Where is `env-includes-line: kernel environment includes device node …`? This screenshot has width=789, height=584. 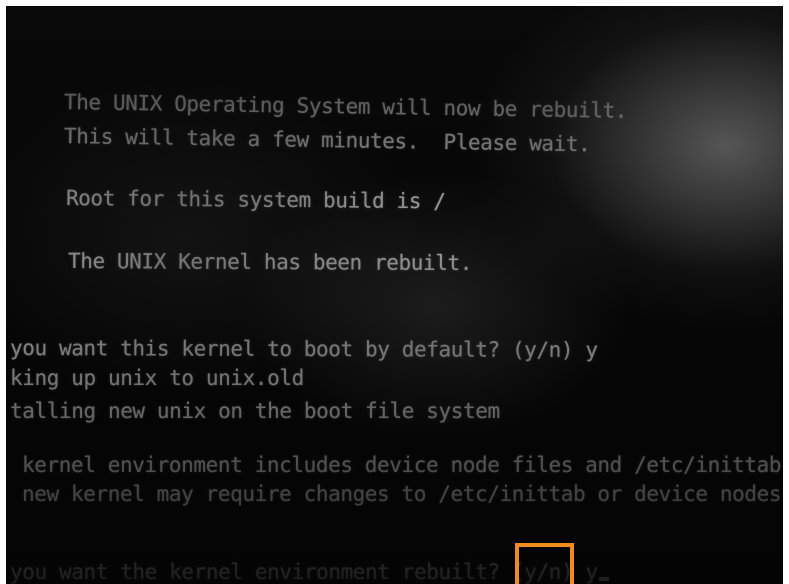 env-includes-line: kernel environment includes device node … is located at coordinates (402, 465).